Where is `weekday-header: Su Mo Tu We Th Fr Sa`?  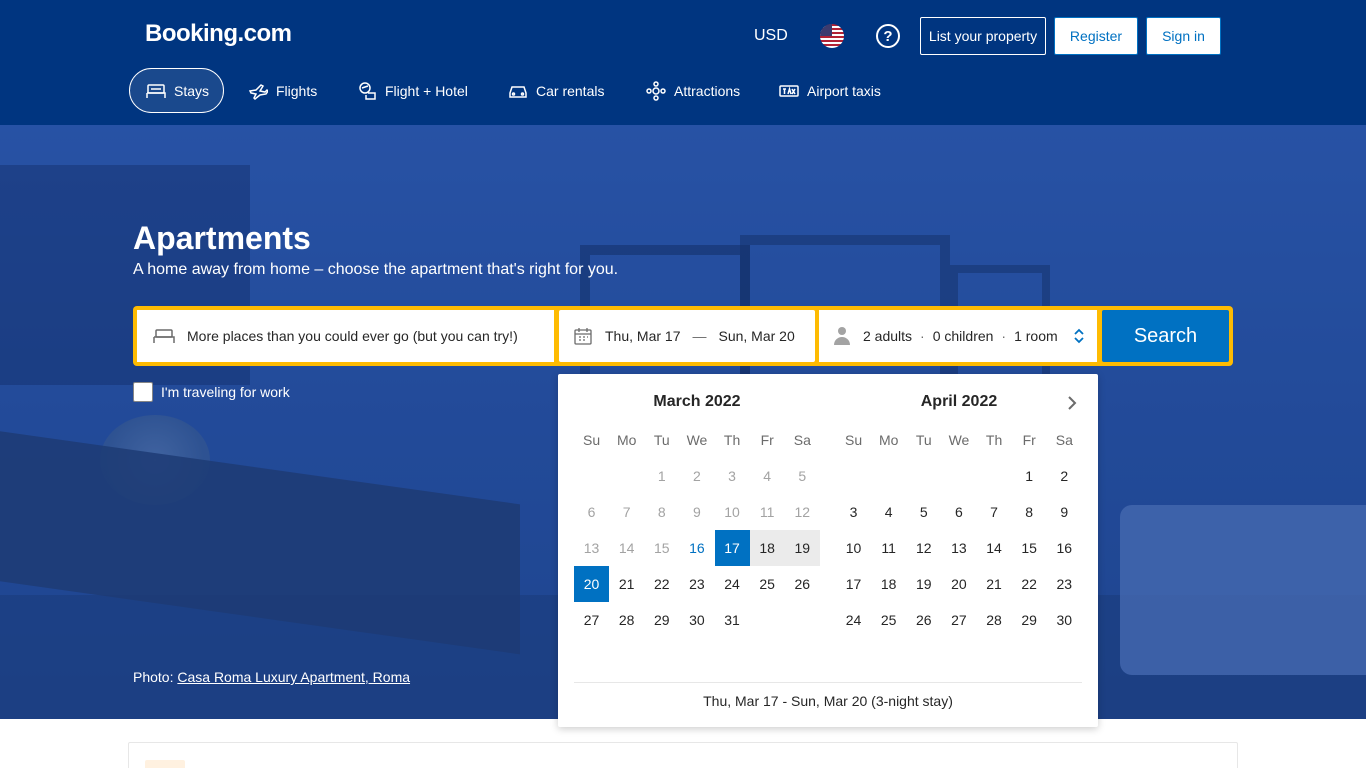 weekday-header: Su Mo Tu We Th Fr Sa is located at coordinates (697, 440).